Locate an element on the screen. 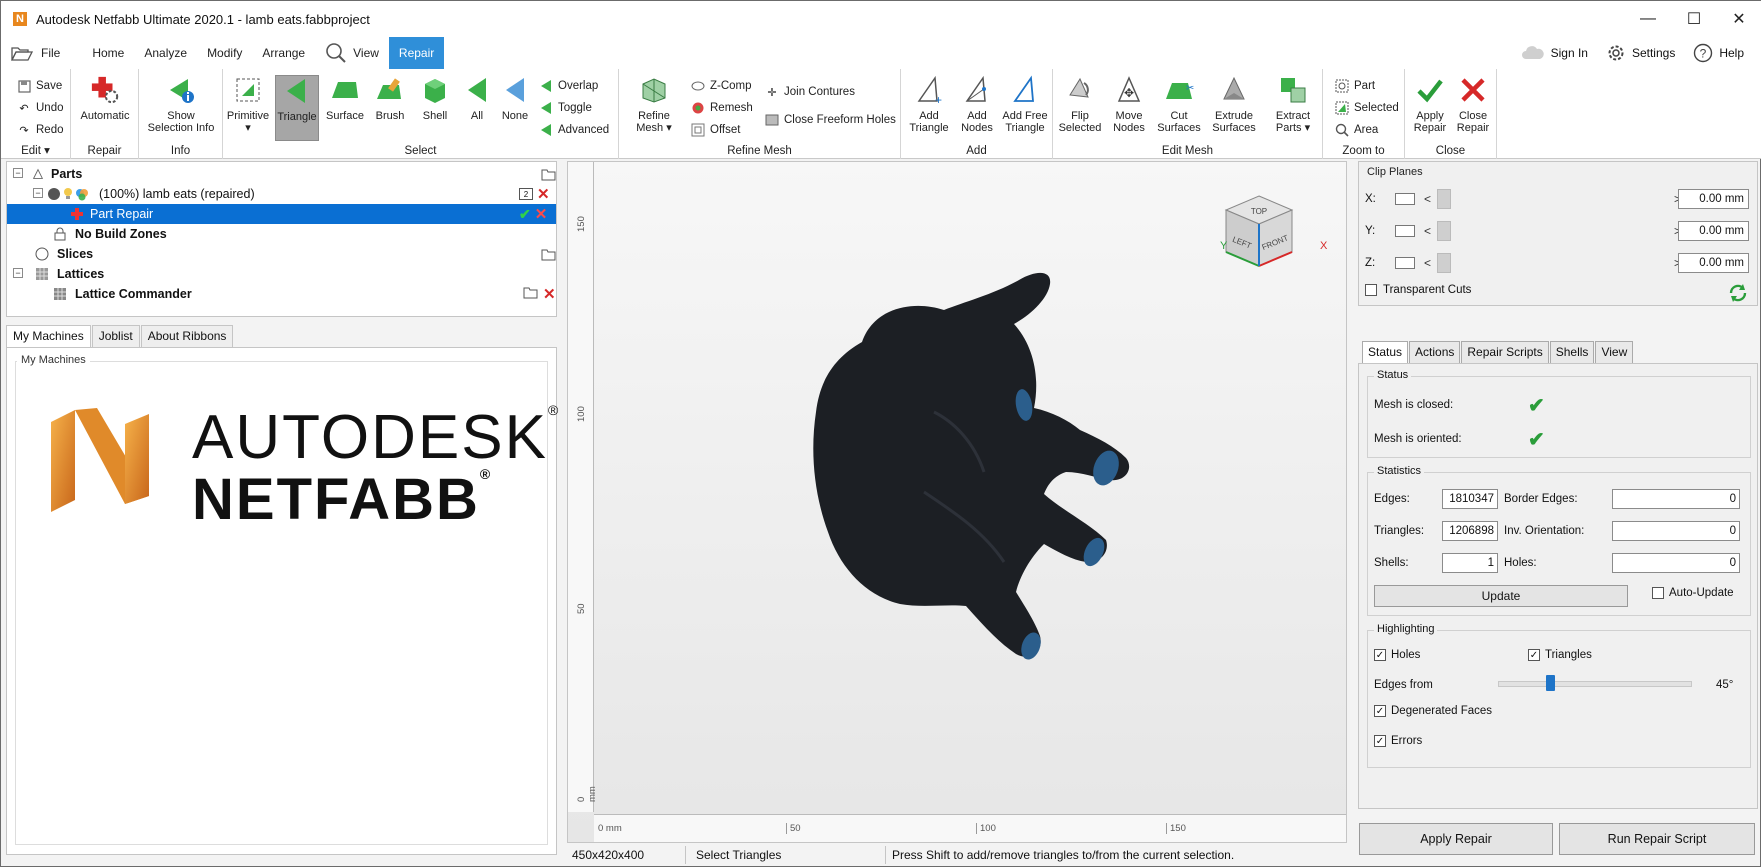  cut-surfaces-button: ✂ Cut Surfaces is located at coordinates (1179, 108).